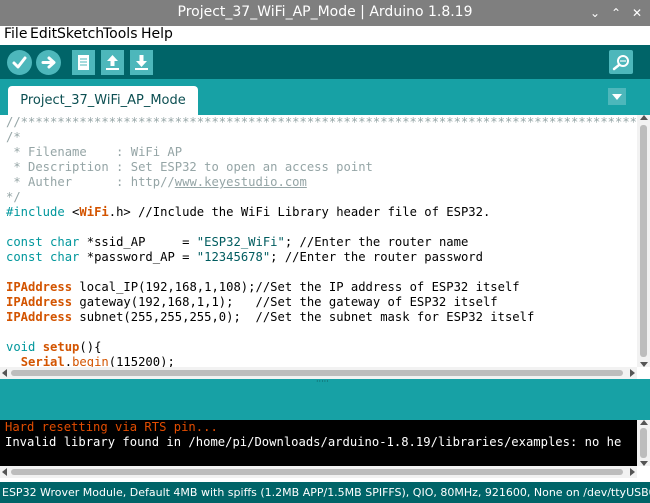 This screenshot has width=650, height=503. I want to click on serial-monitor-button, so click(621, 62).